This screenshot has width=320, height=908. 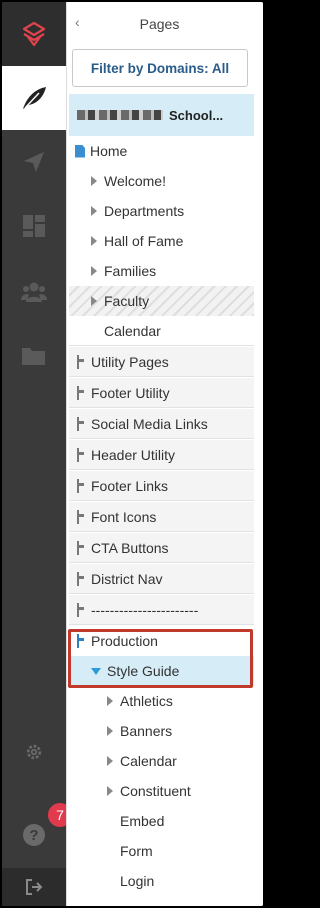 I want to click on tree-item-families: Families, so click(x=161, y=271).